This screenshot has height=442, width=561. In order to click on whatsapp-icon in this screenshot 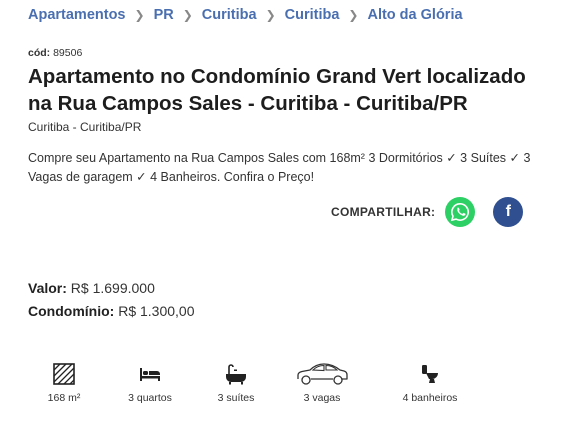, I will do `click(460, 212)`.